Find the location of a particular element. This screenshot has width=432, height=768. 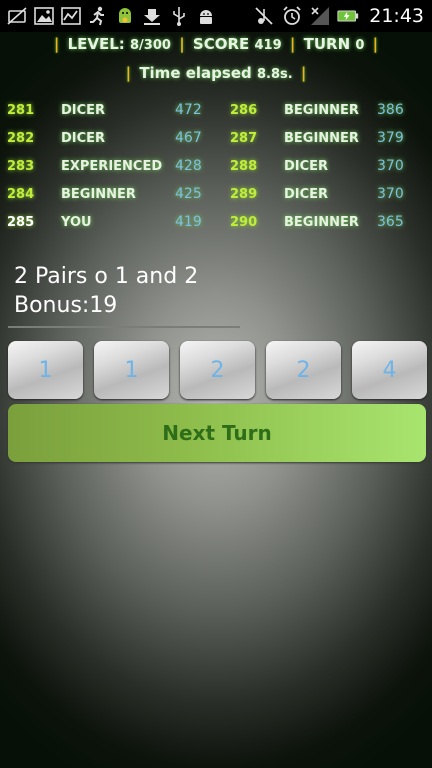

image-icon is located at coordinates (44, 16).